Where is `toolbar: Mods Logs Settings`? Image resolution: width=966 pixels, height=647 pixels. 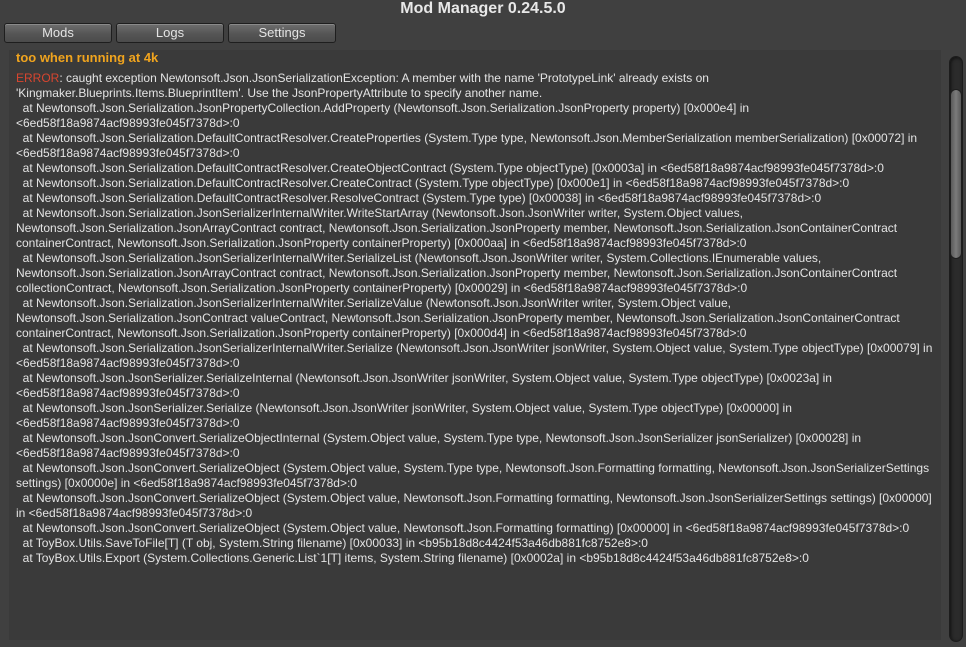 toolbar: Mods Logs Settings is located at coordinates (170, 34).